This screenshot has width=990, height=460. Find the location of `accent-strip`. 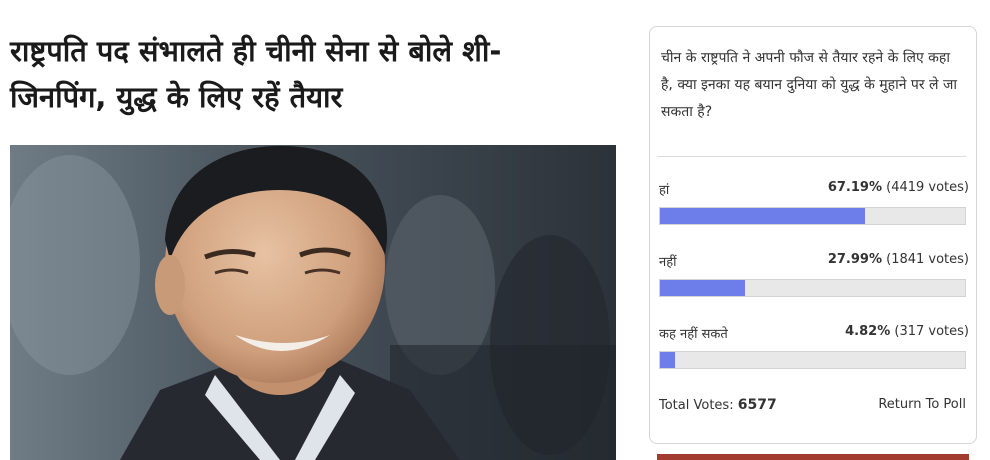

accent-strip is located at coordinates (813, 457).